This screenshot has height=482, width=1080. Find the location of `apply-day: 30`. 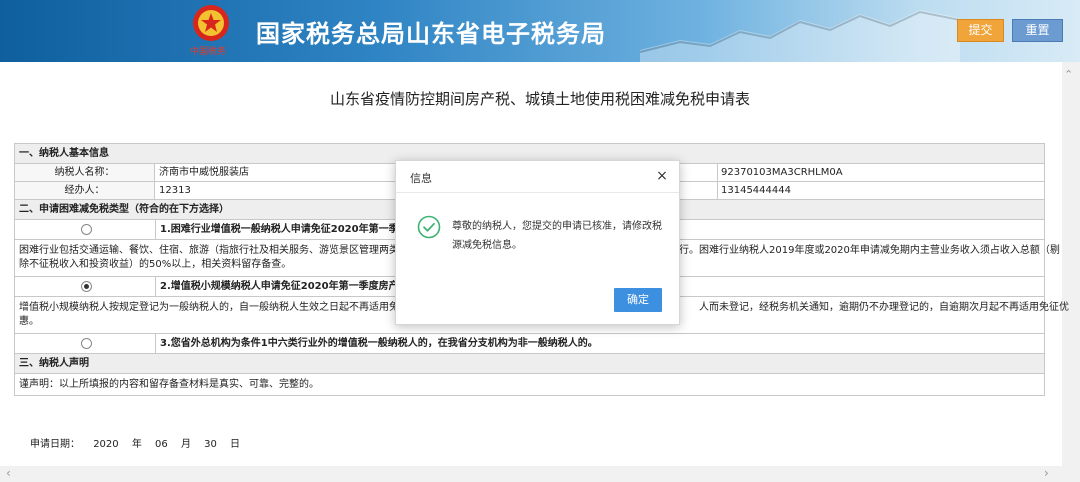

apply-day: 30 is located at coordinates (210, 444).